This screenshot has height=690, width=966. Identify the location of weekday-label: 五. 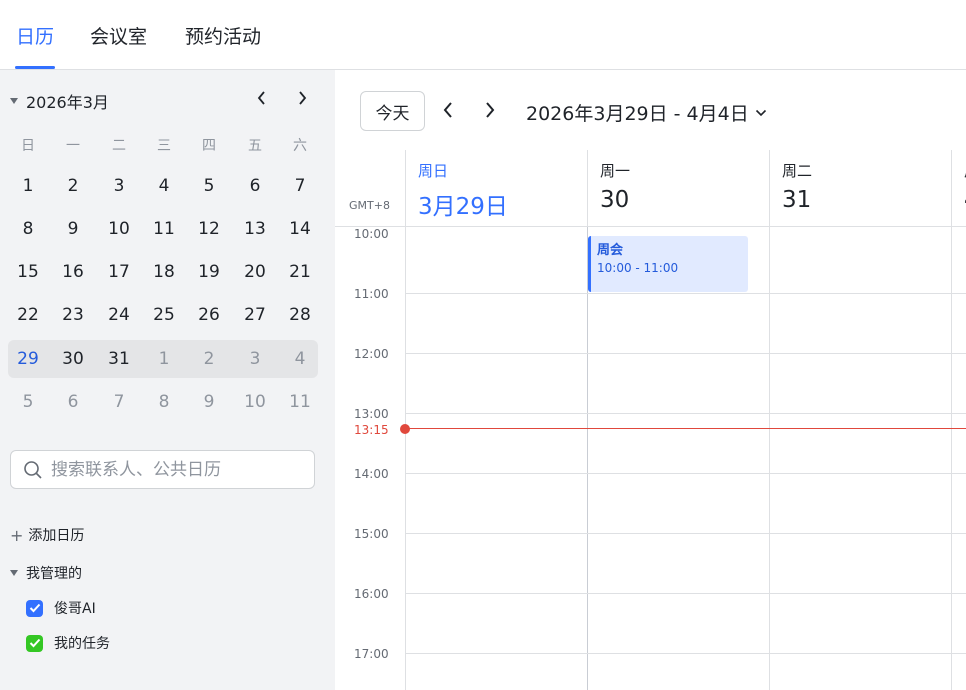
(255, 146).